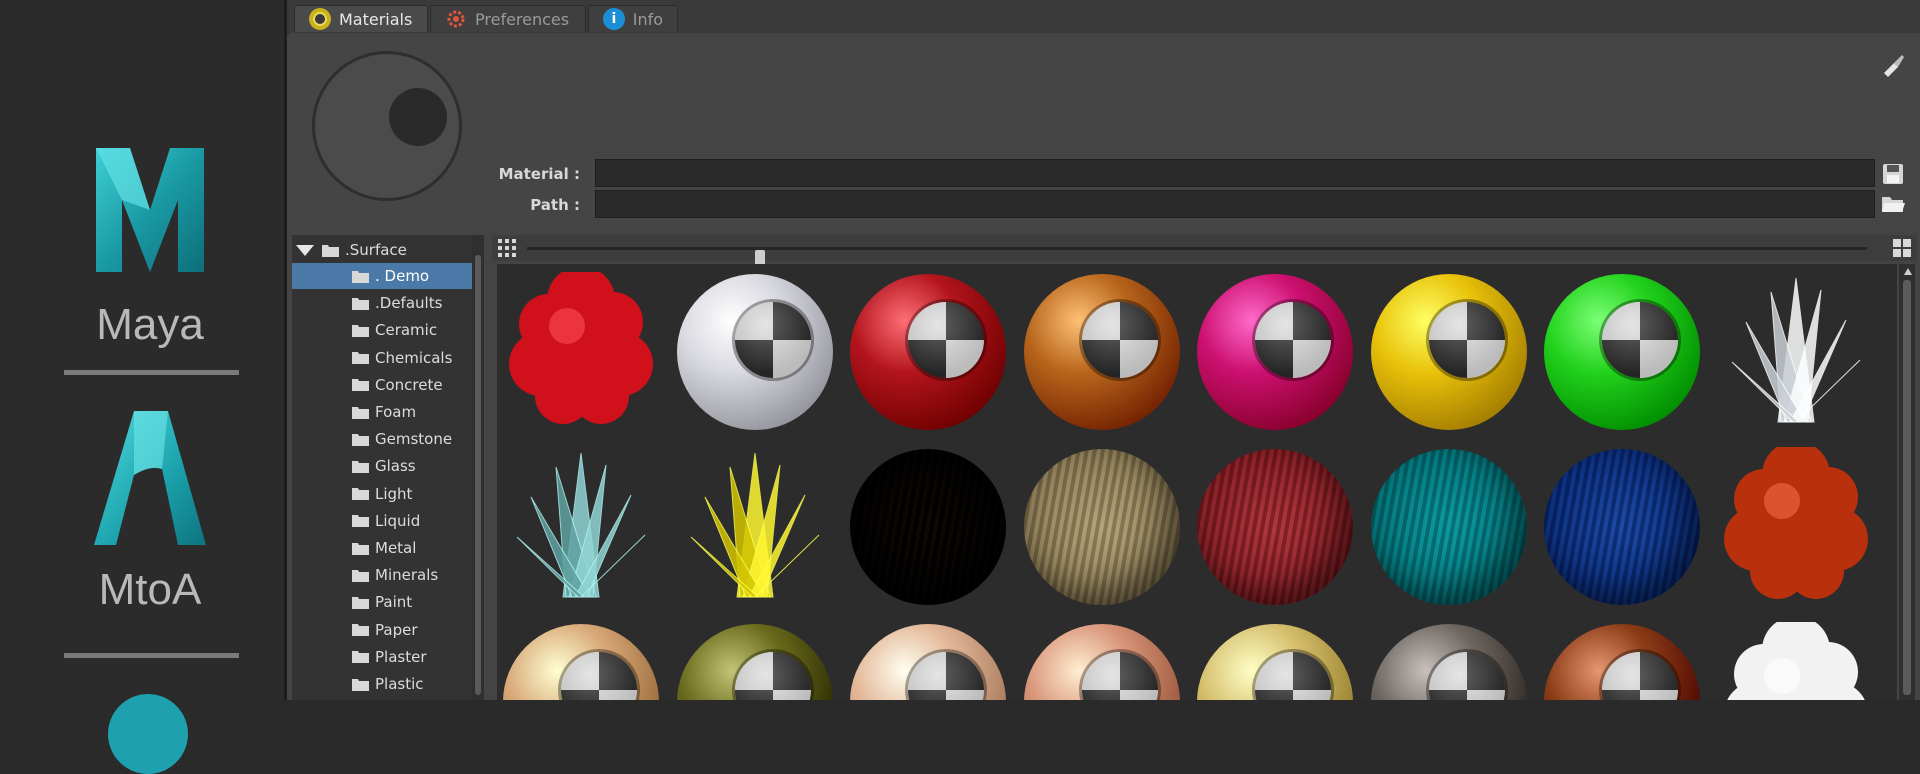  I want to click on tree-item: Foam, so click(382, 412).